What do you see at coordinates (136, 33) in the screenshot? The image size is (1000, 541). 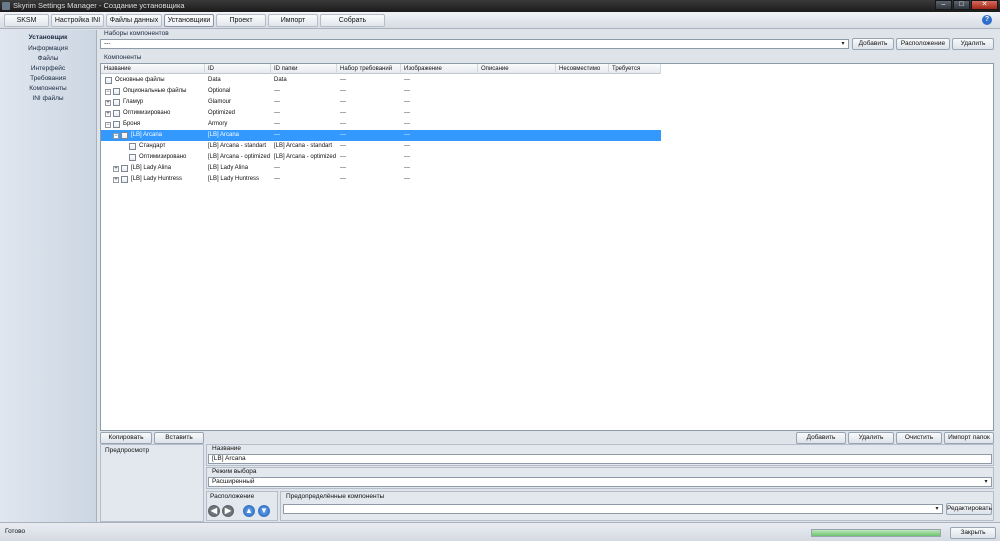 I see `component-sets-label: Наборы компонентов` at bounding box center [136, 33].